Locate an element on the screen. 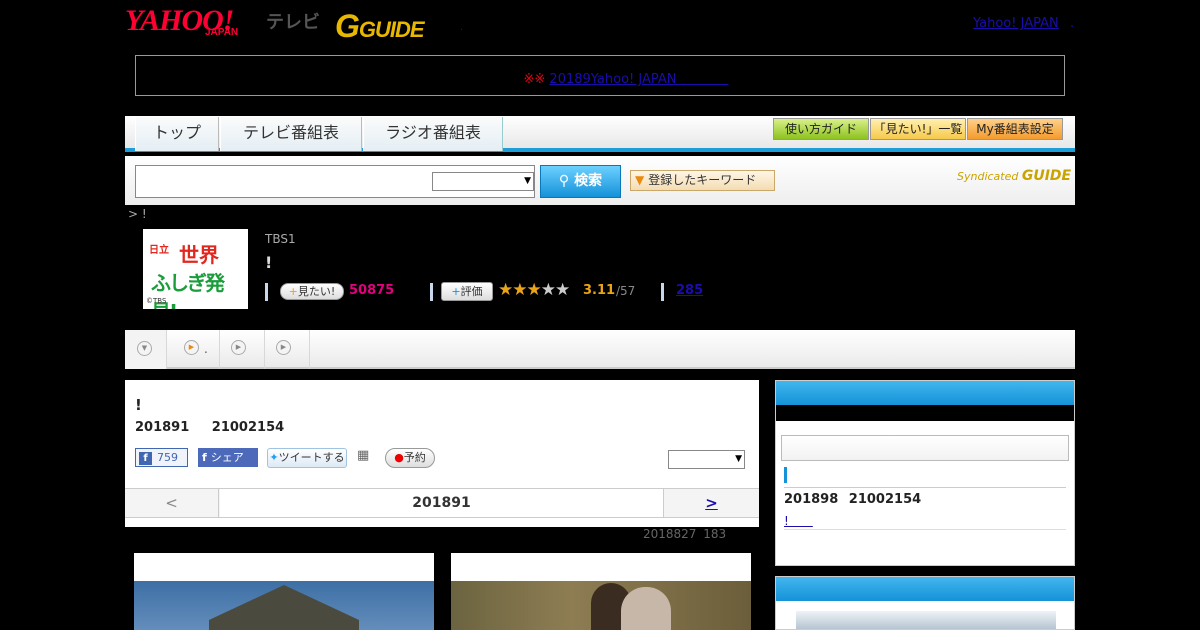  program-thumbnail: 日立 世界 ふしぎ発見! ©TBS is located at coordinates (195, 269).